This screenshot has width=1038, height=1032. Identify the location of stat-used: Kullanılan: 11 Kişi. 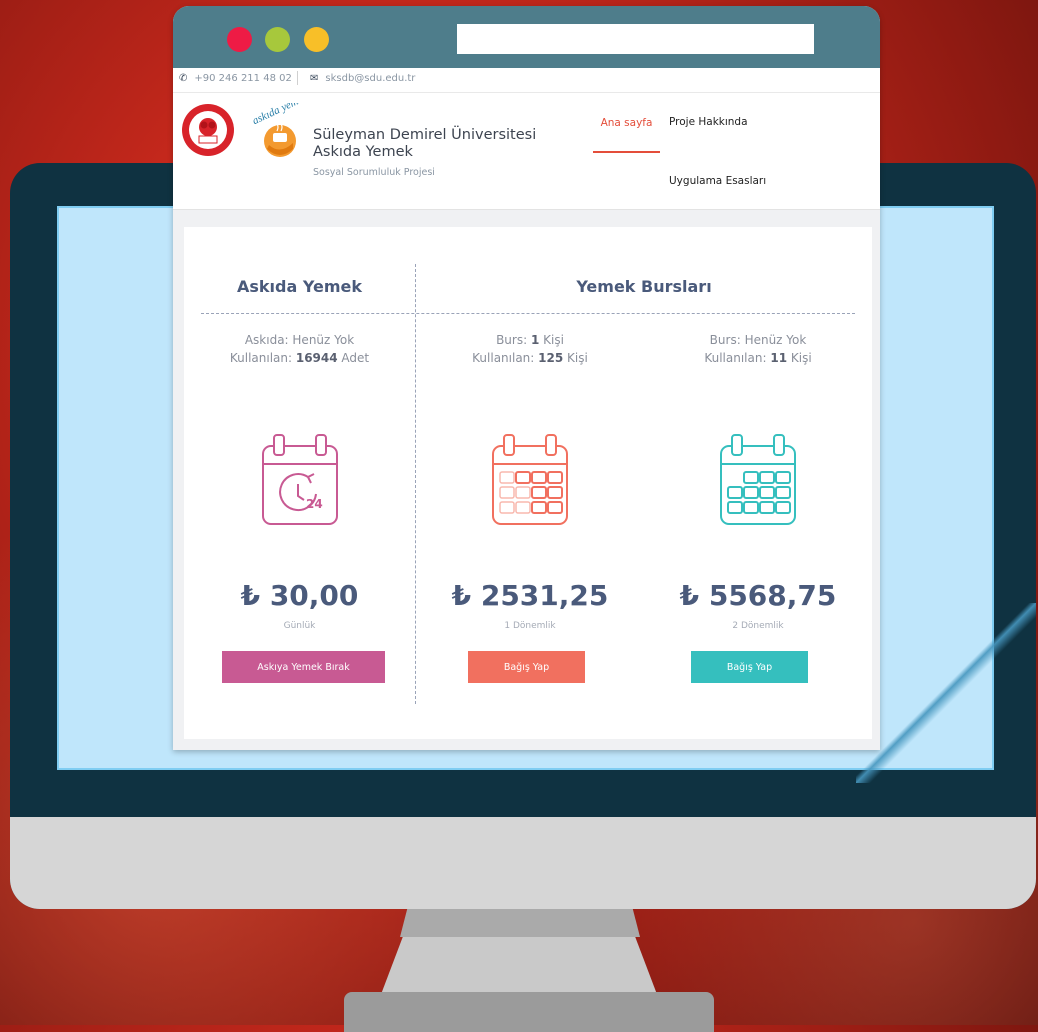
(758, 358).